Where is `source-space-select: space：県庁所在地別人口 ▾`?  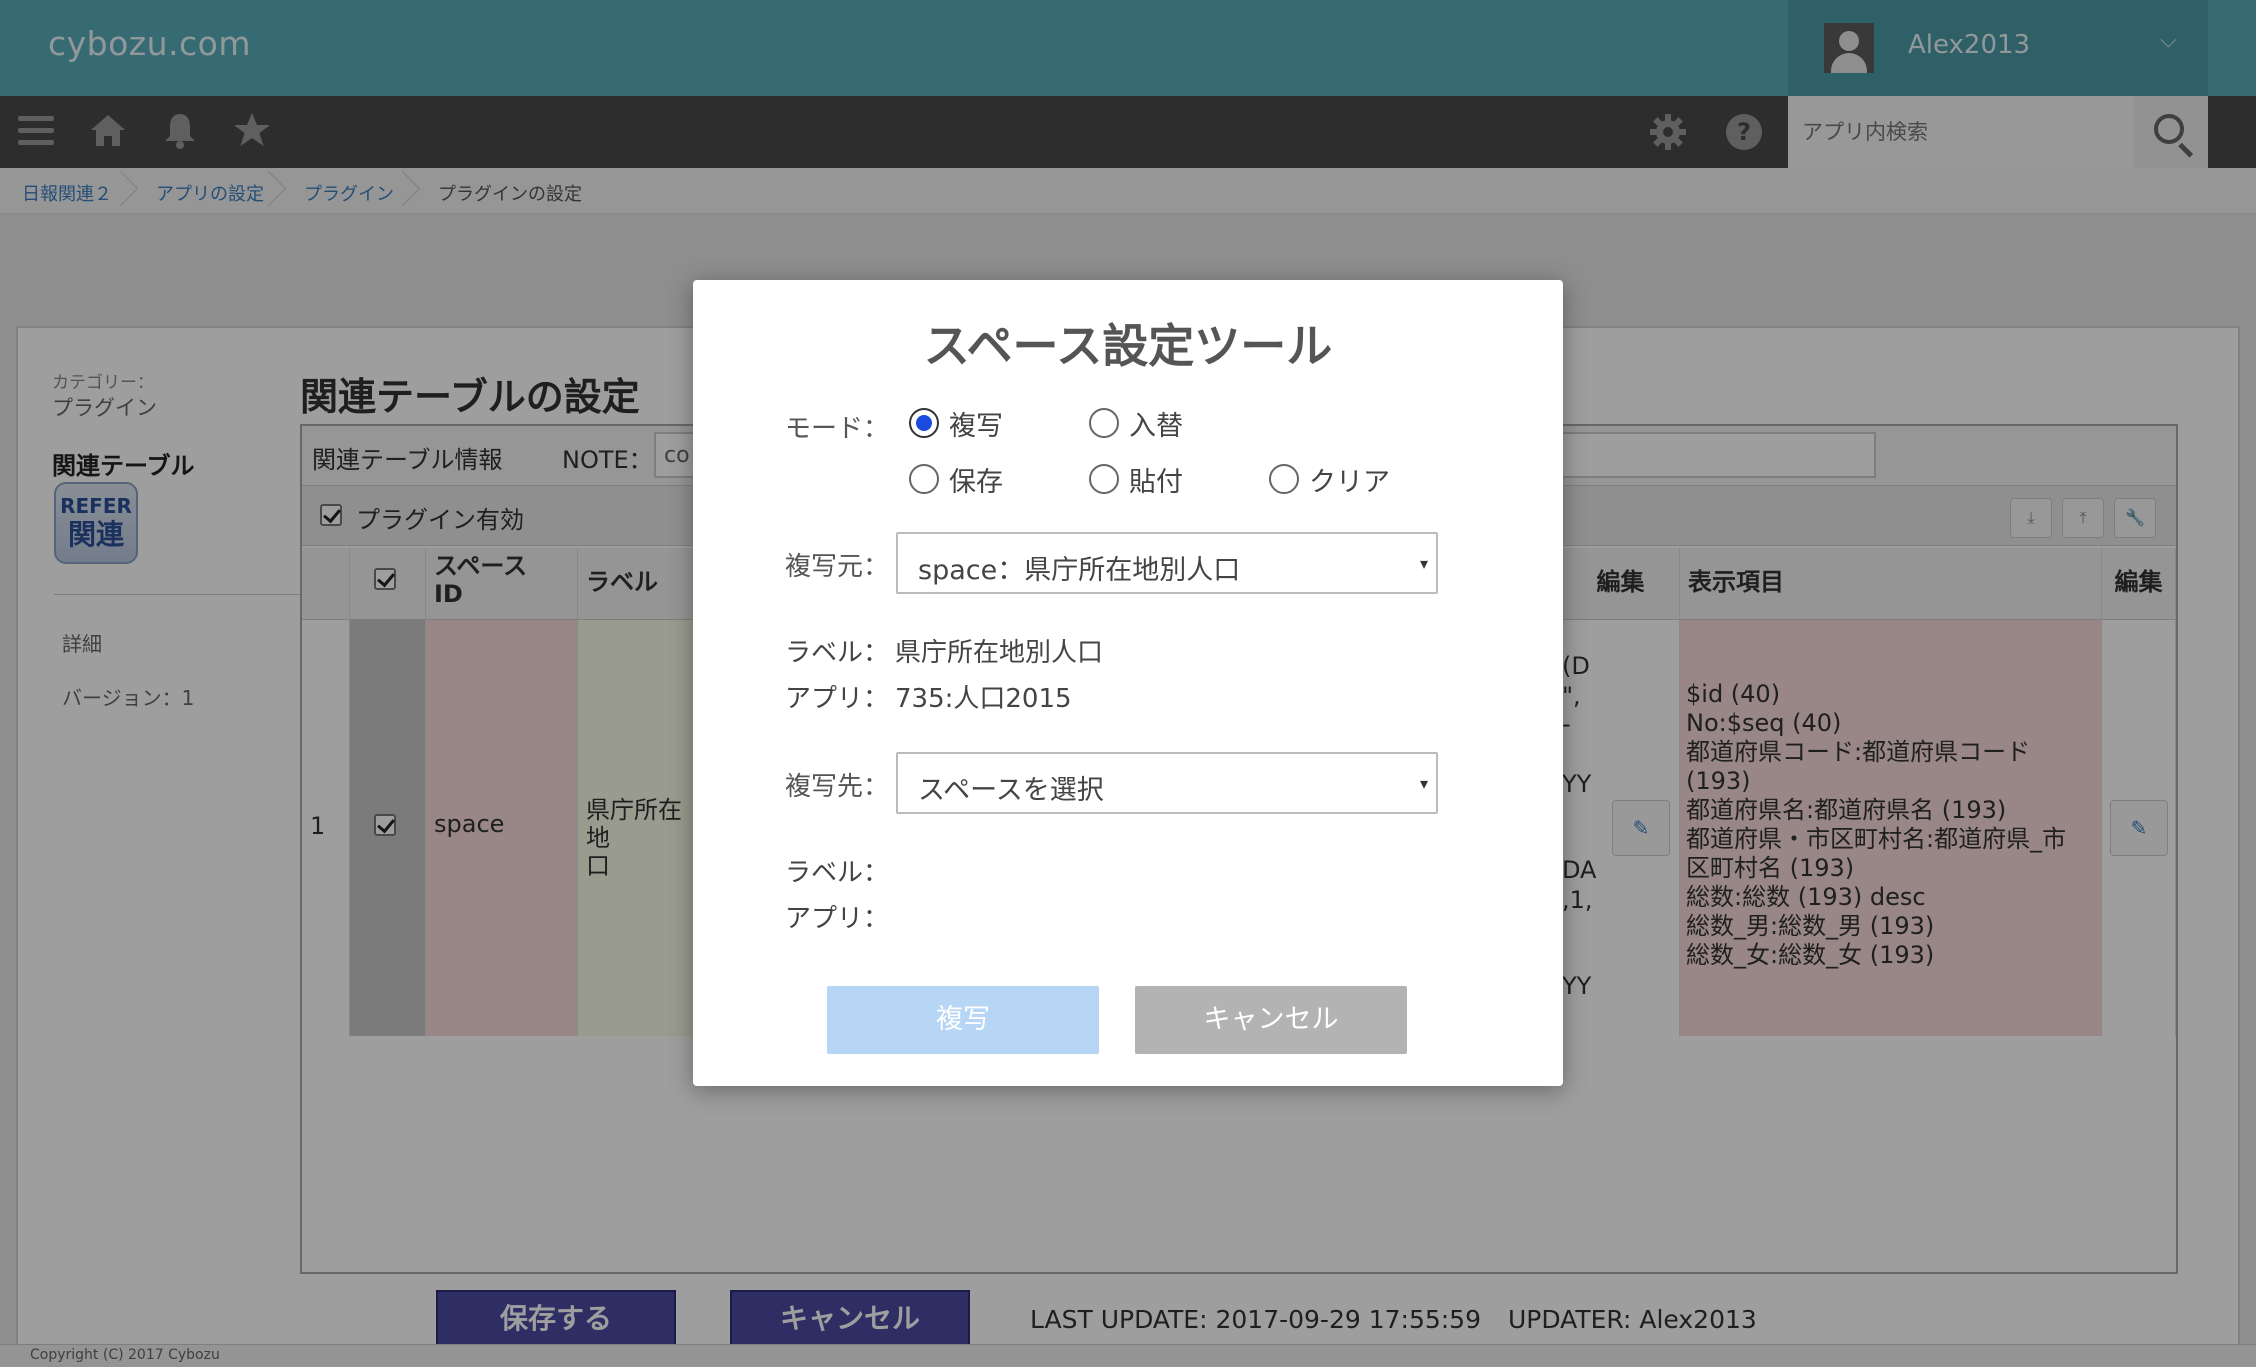 source-space-select: space：県庁所在地別人口 ▾ is located at coordinates (1167, 563).